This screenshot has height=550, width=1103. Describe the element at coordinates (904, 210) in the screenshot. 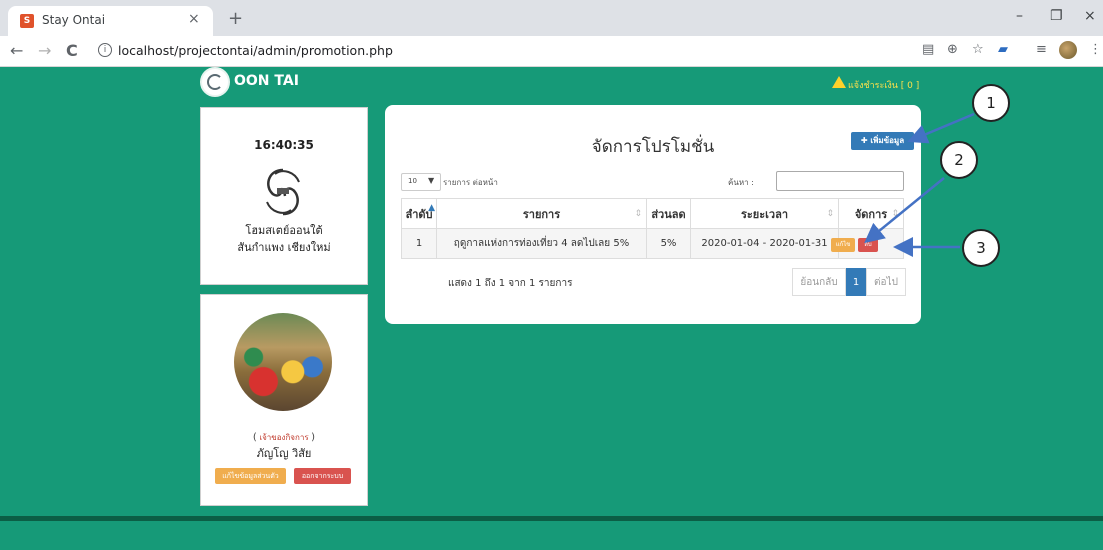

I see `callout-2-arrow` at that location.